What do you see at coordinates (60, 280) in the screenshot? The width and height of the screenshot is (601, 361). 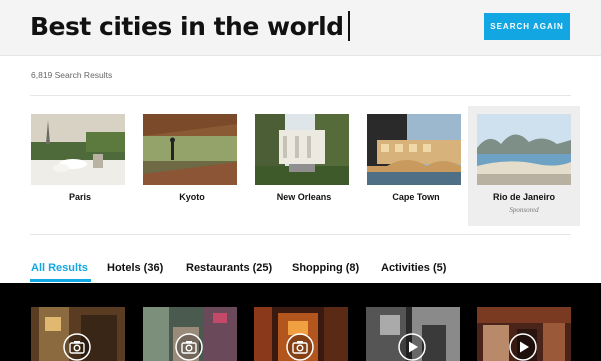 I see `active-tab-indicator` at bounding box center [60, 280].